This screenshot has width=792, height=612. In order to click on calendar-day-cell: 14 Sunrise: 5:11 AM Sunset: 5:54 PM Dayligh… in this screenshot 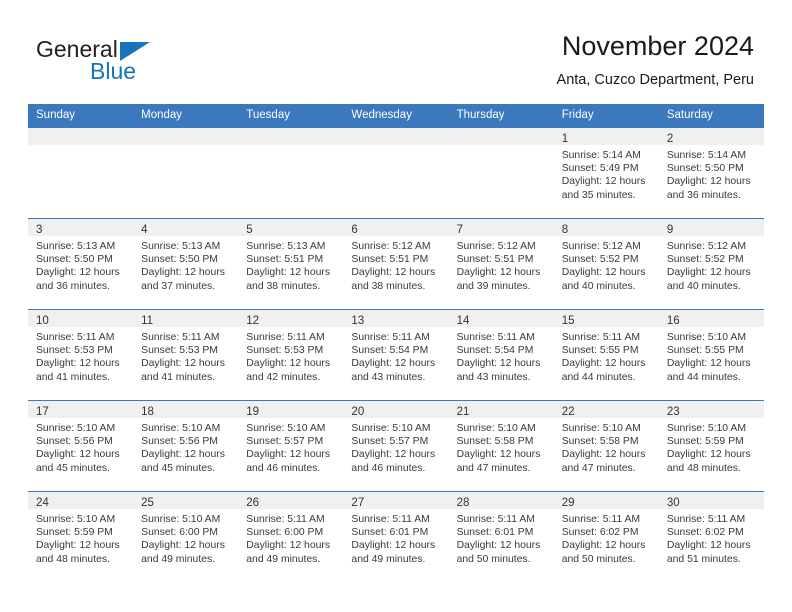, I will do `click(501, 355)`.